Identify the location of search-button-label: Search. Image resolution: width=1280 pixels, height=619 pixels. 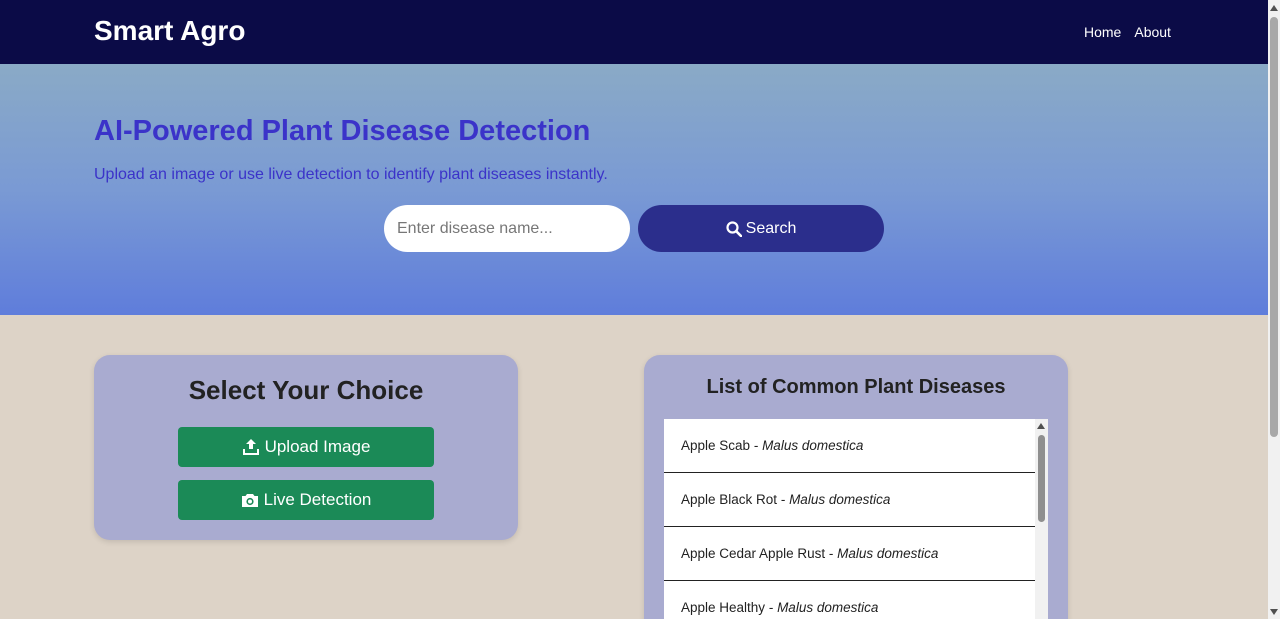
(771, 228).